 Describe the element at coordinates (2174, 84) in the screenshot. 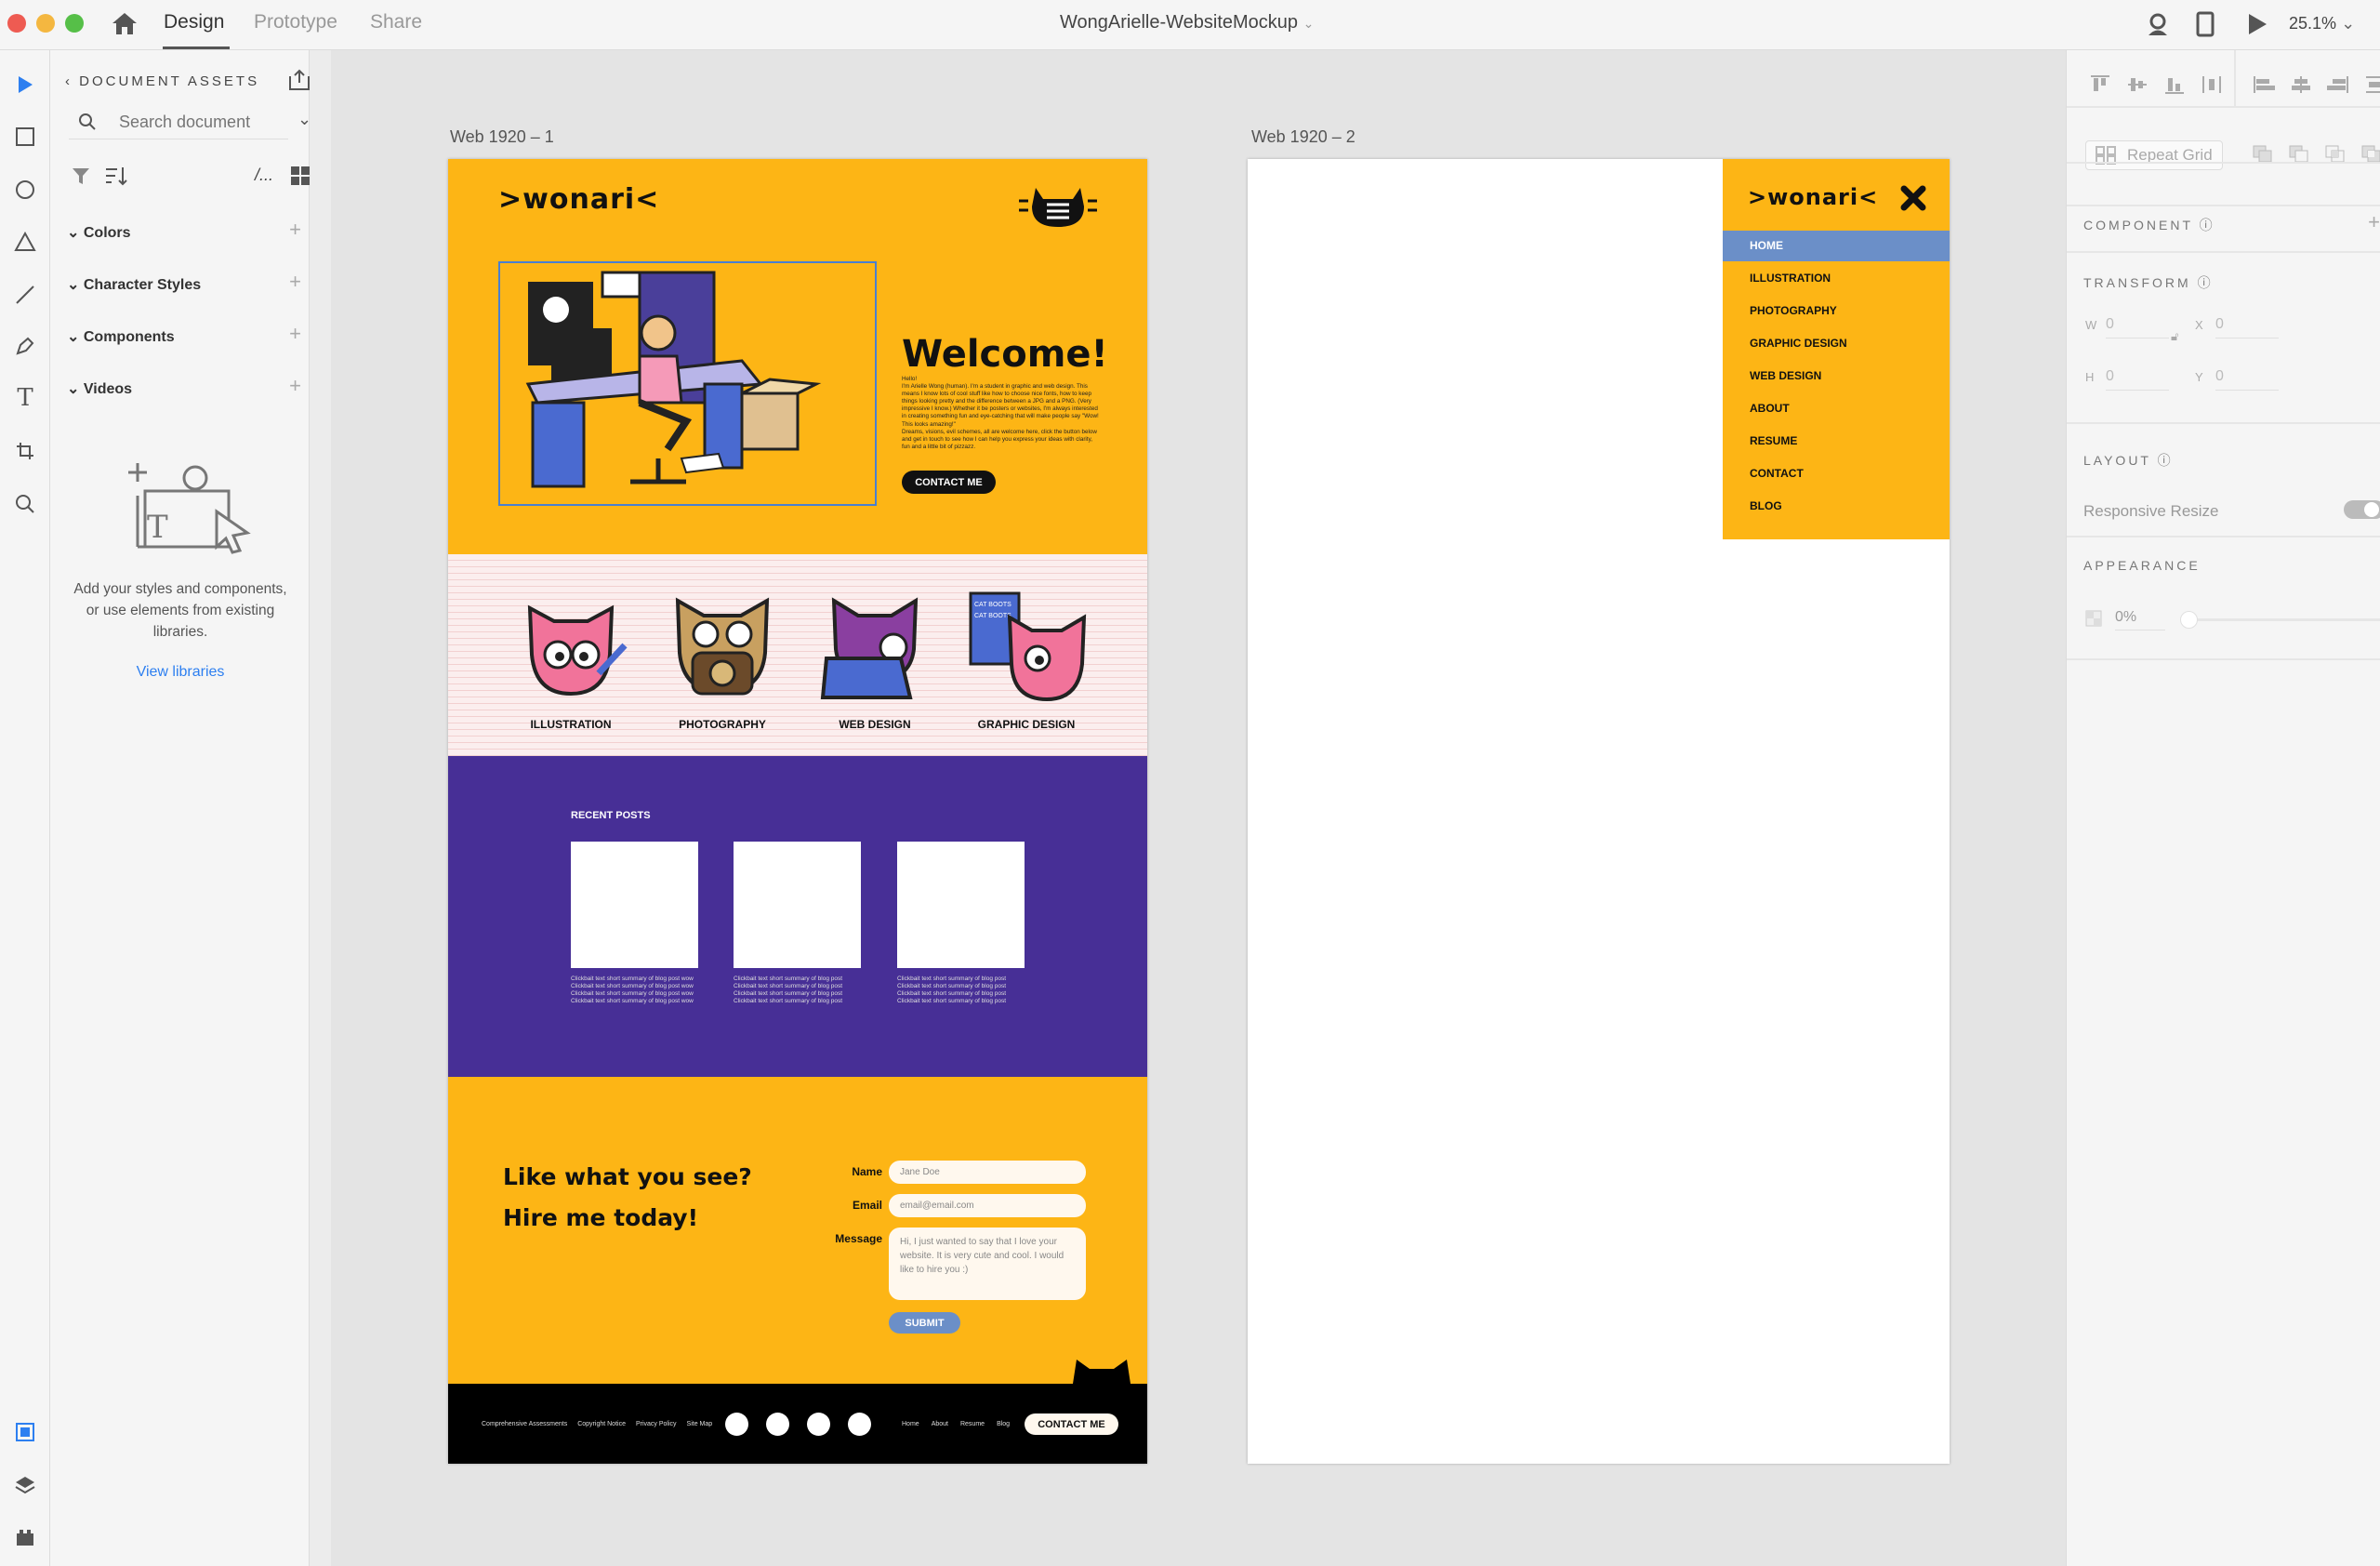

I see `align-bottom-icon` at that location.